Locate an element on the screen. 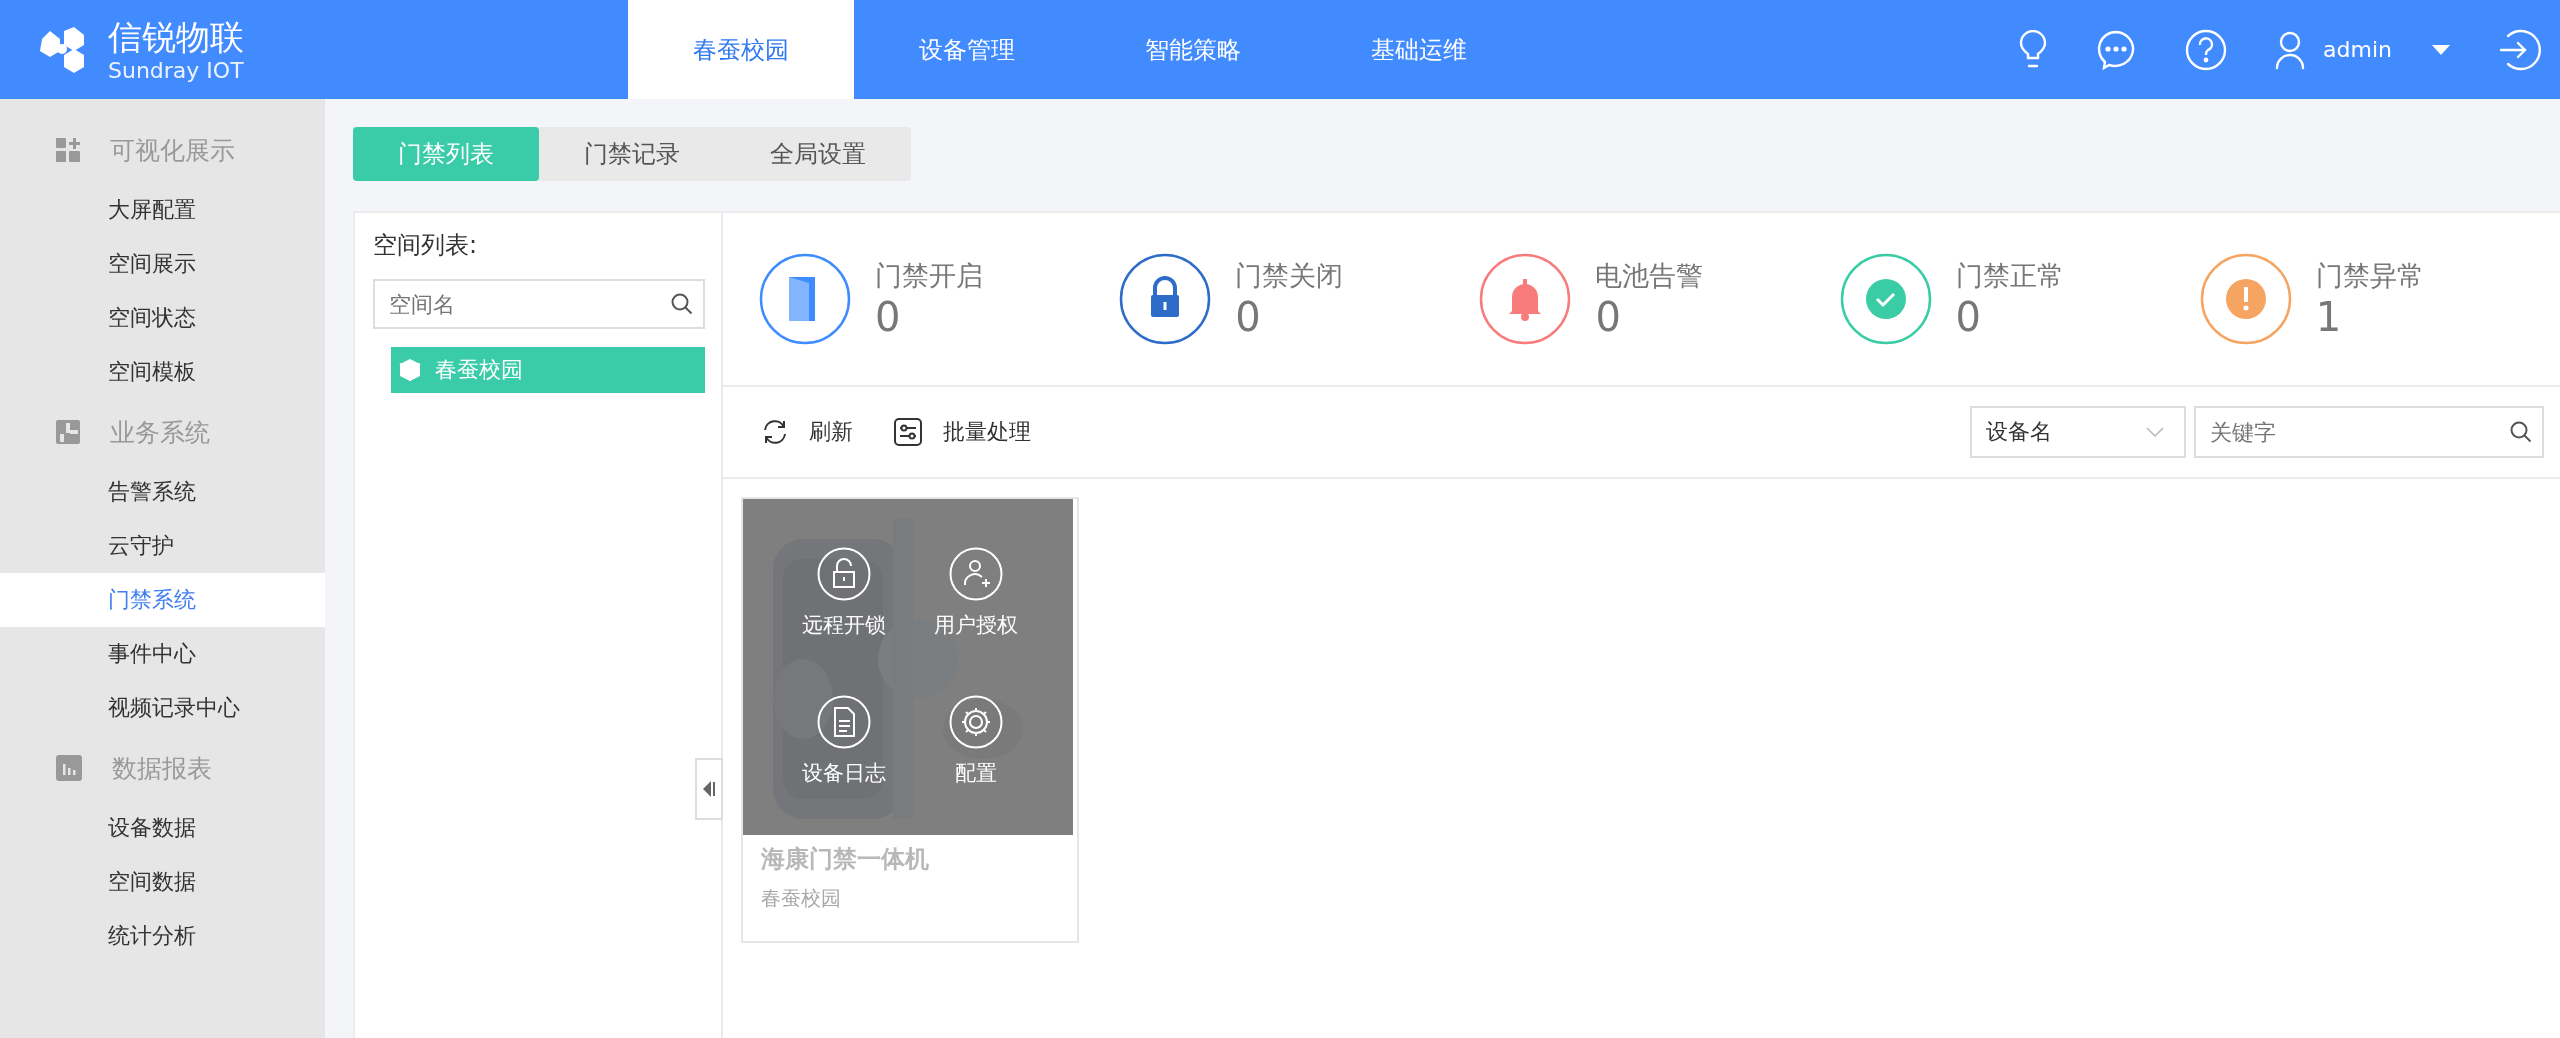  nav-tab: 智能策略 is located at coordinates (1193, 49).